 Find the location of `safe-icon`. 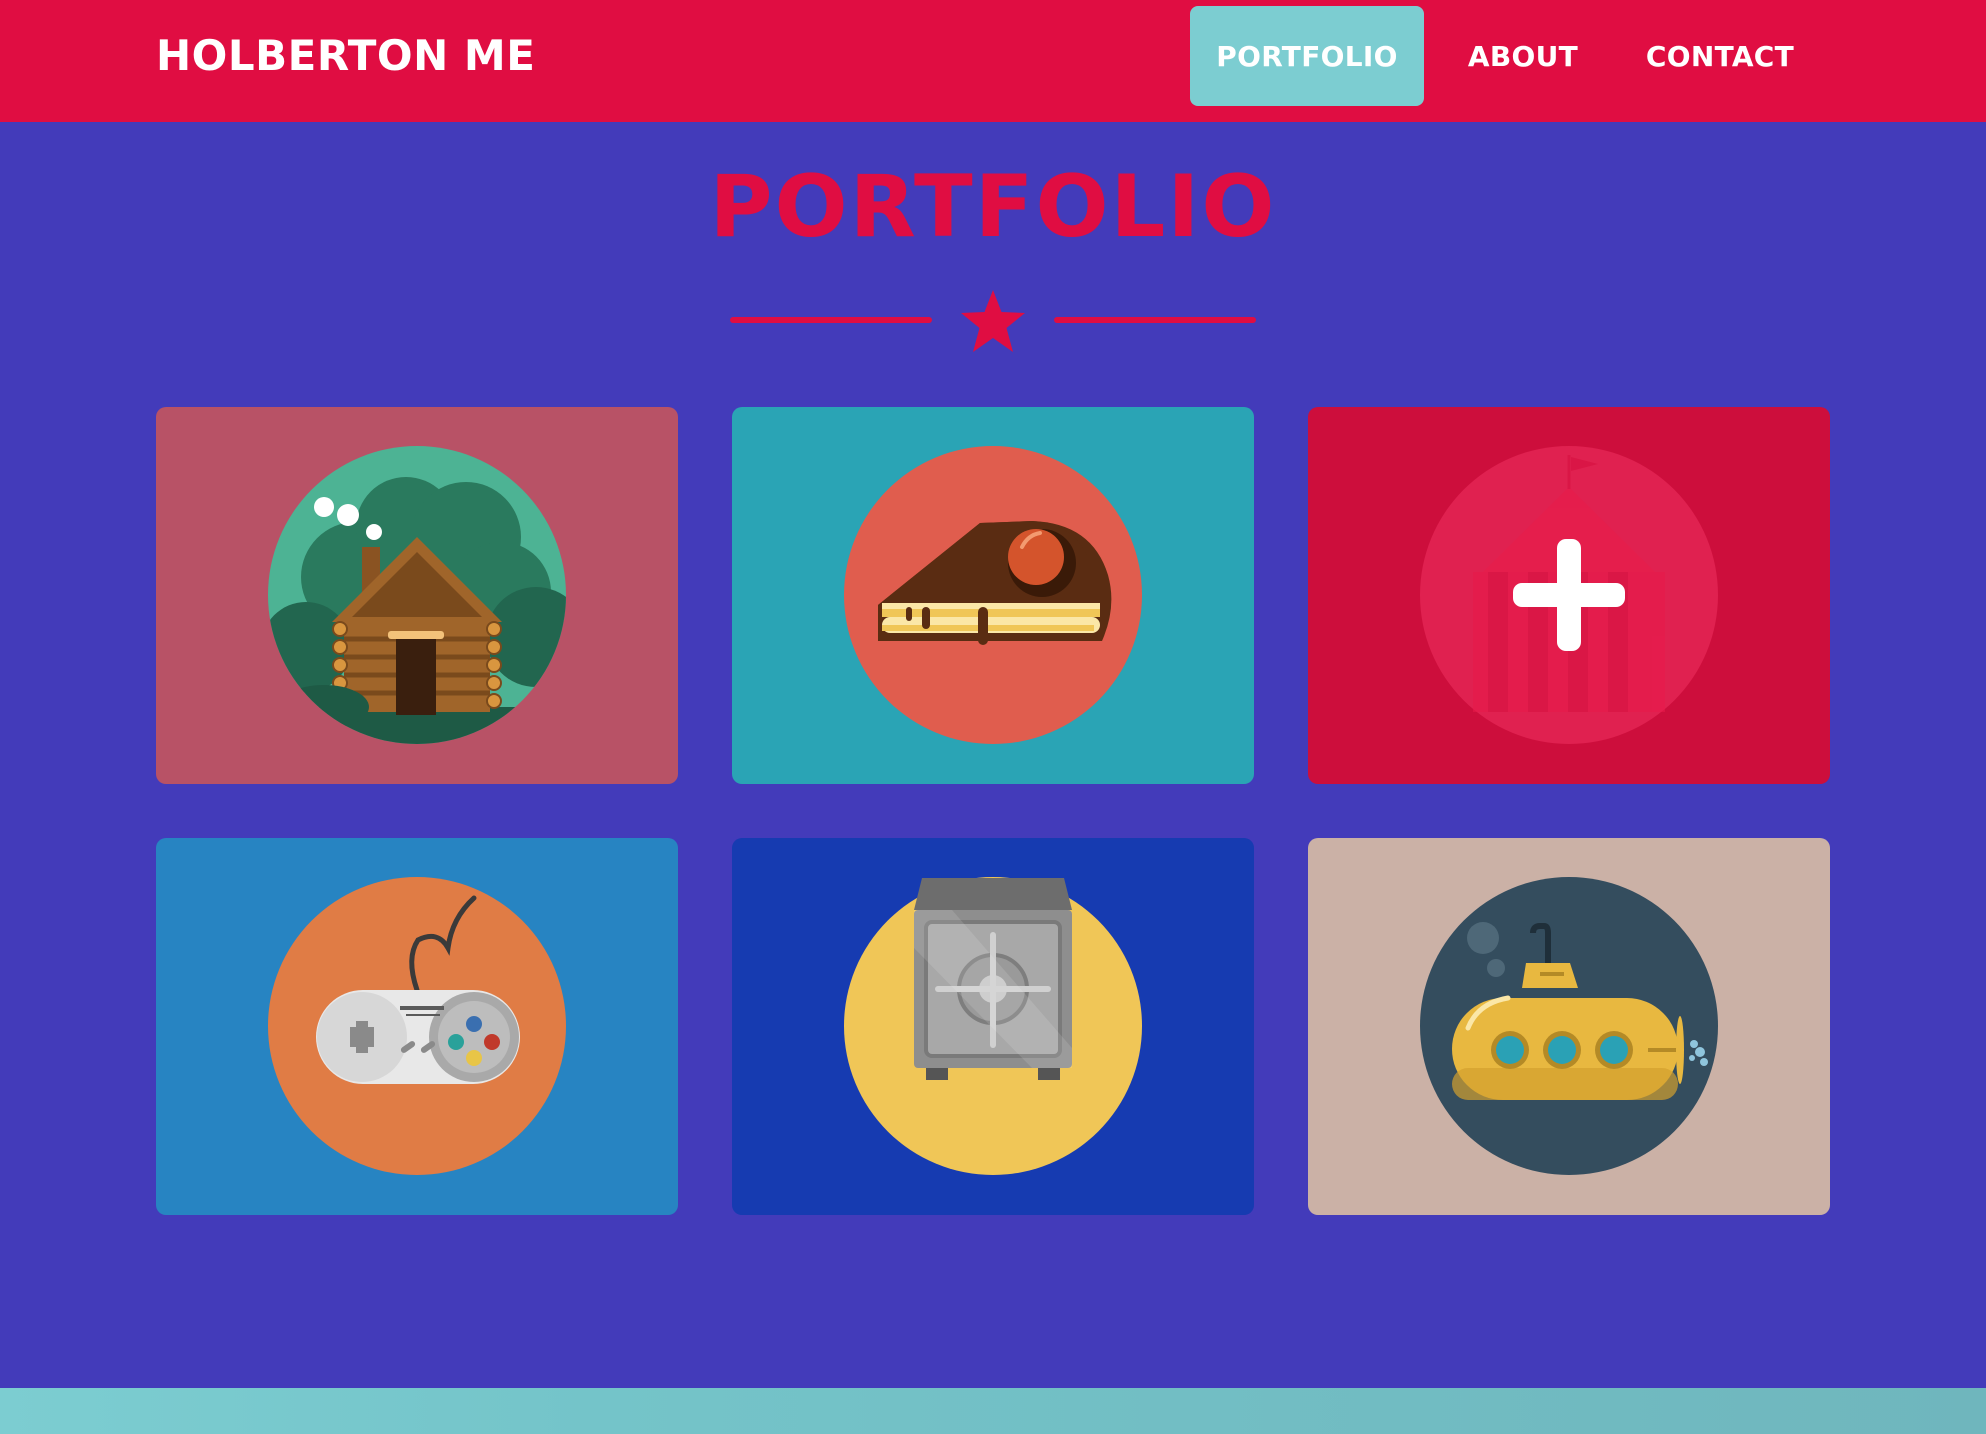

safe-icon is located at coordinates (993, 1026).